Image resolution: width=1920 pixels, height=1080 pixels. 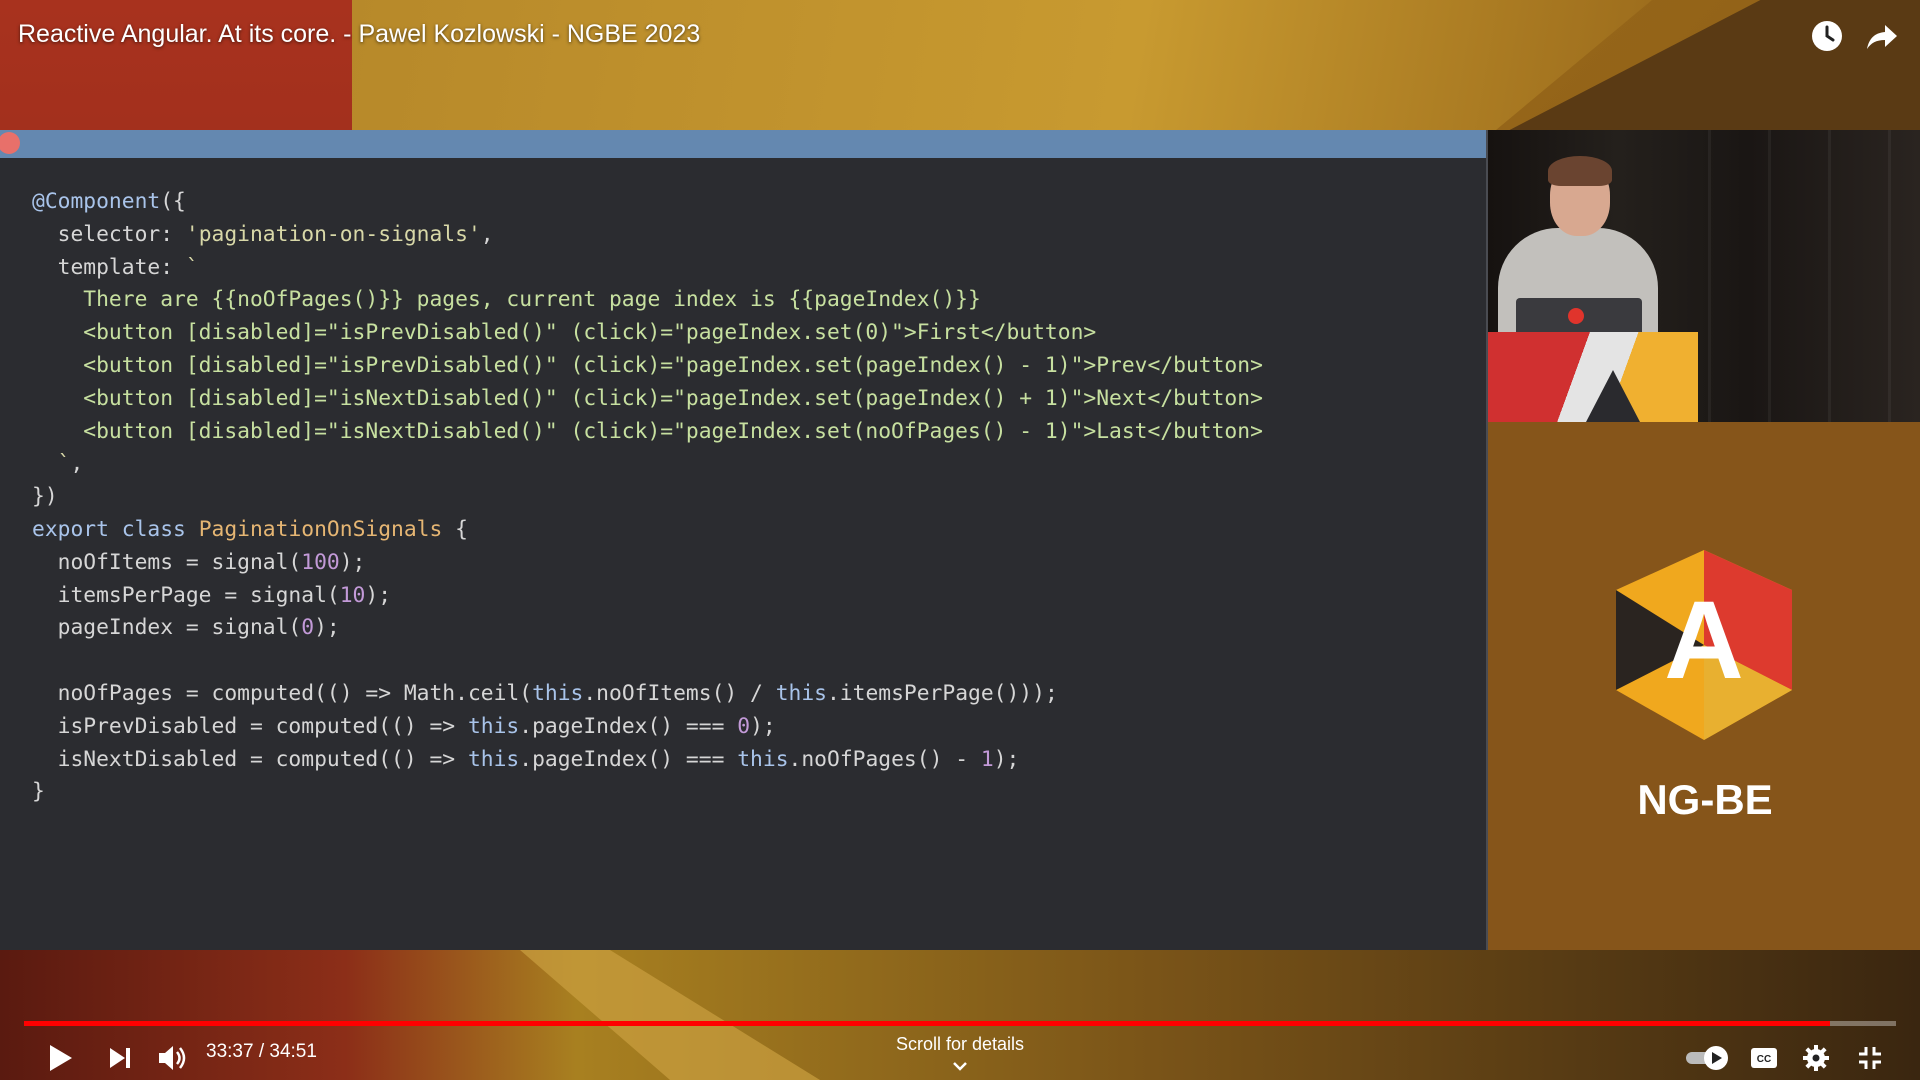 I want to click on code-line: itemsPerPage = signal(10);, so click(x=212, y=595).